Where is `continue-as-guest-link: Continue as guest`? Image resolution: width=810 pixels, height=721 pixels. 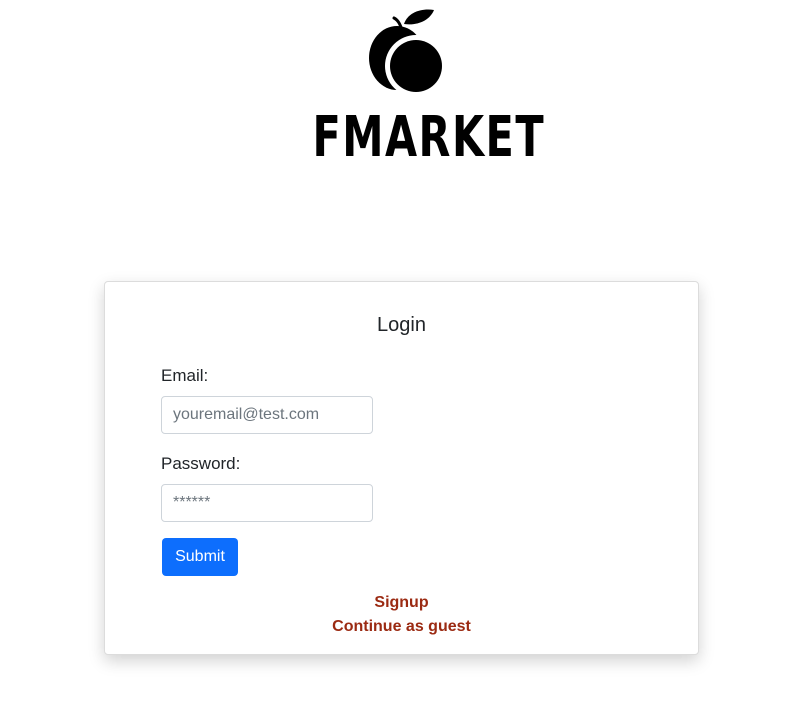
continue-as-guest-link: Continue as guest is located at coordinates (401, 627).